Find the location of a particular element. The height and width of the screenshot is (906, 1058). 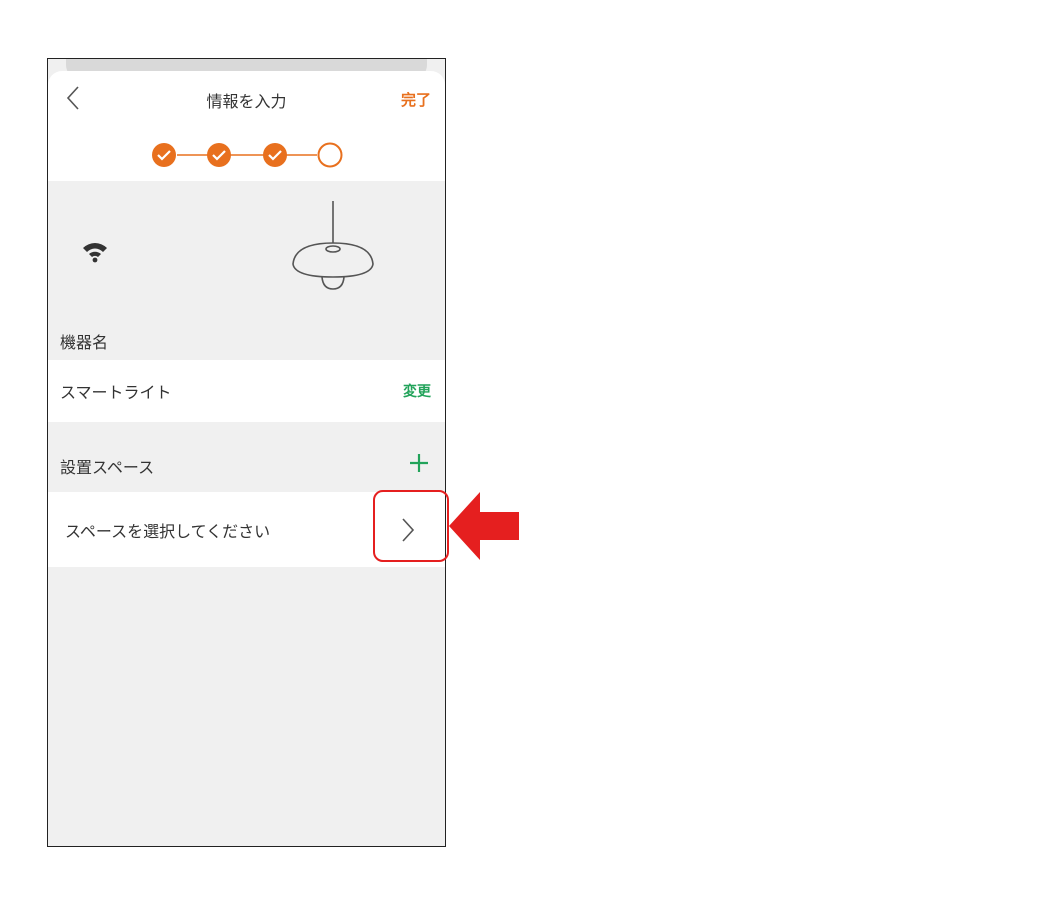

step-2-complete is located at coordinates (219, 155).